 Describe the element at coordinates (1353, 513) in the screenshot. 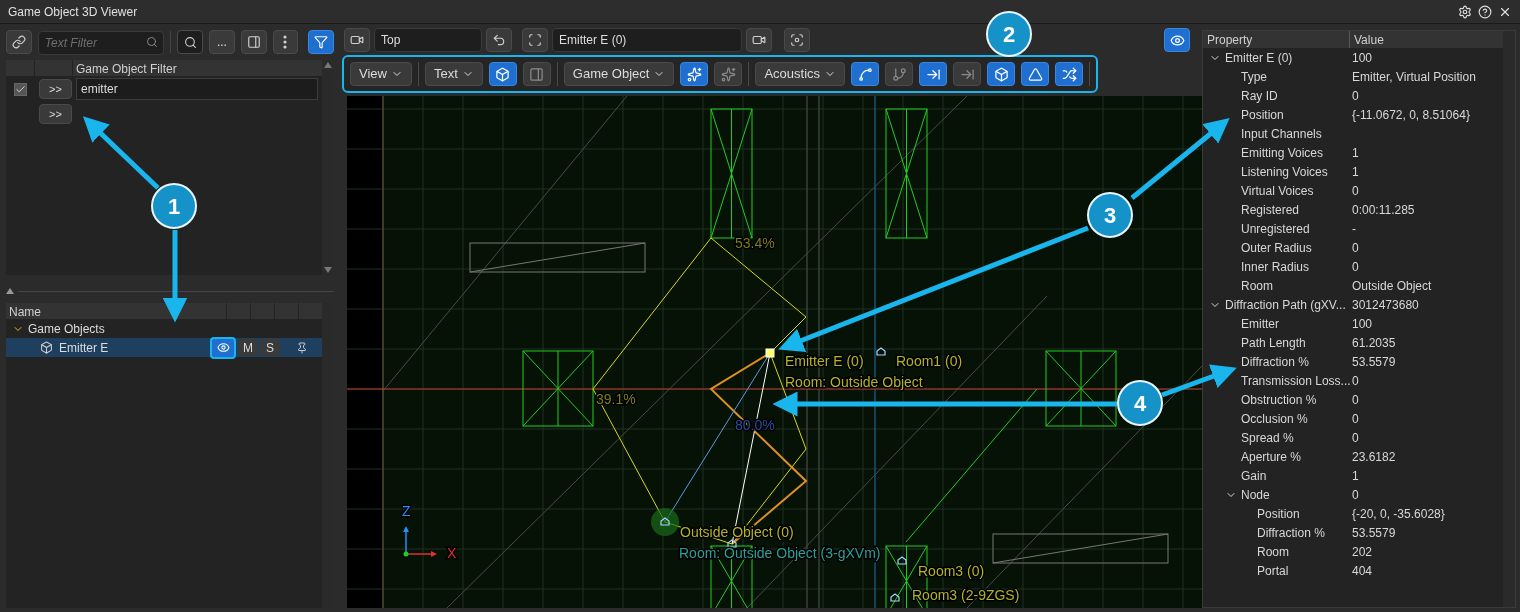

I see `property-row: Position {-20, 0, -35.6028}` at that location.